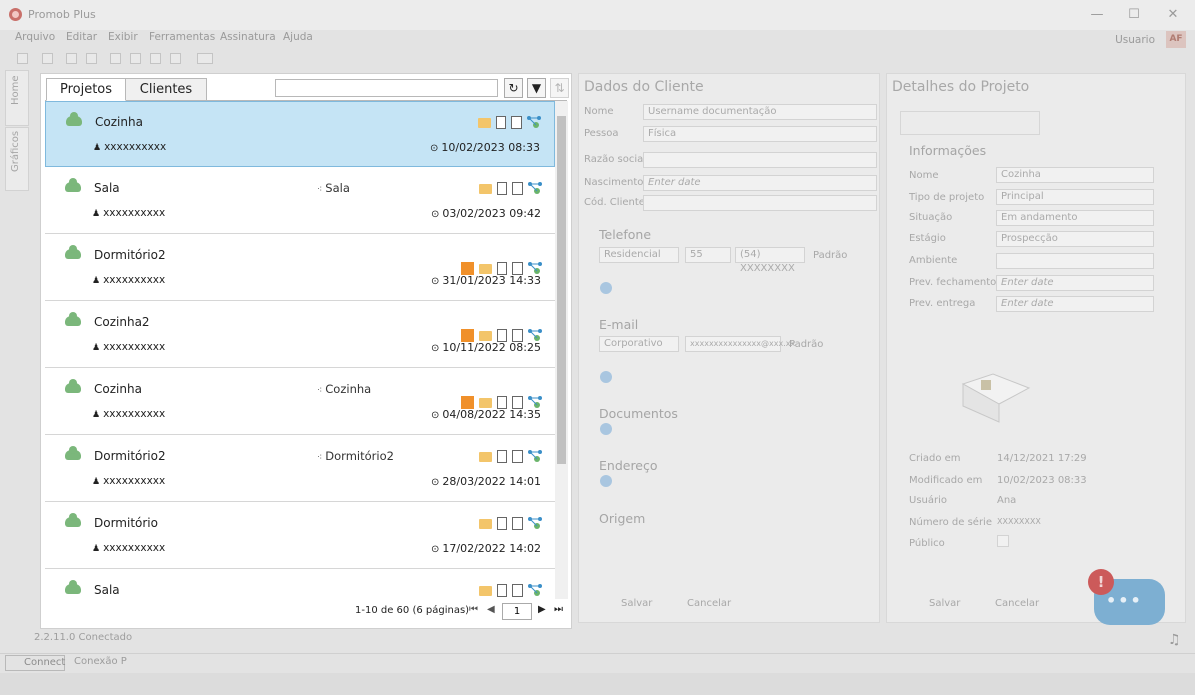  I want to click on client-nome-field: Username documentação, so click(760, 112).